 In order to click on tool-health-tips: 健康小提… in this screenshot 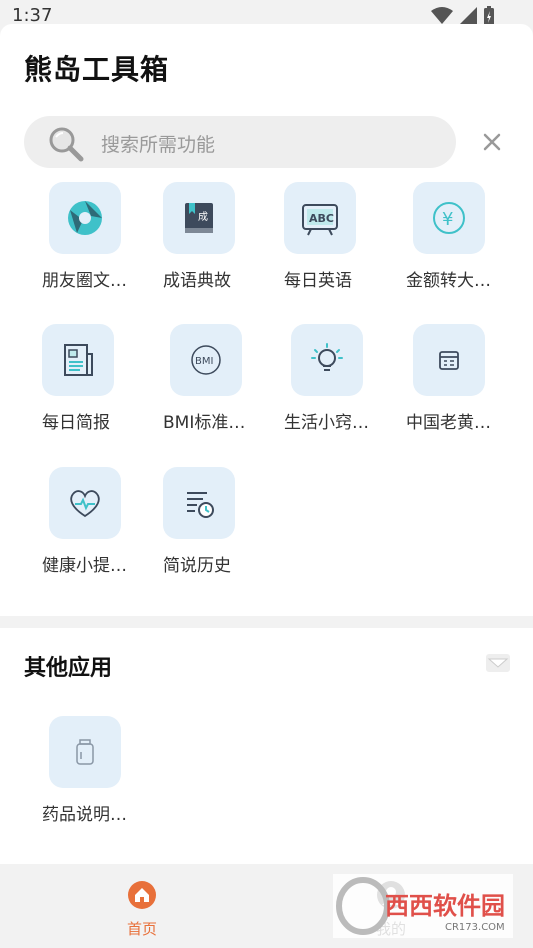, I will do `click(97, 527)`.